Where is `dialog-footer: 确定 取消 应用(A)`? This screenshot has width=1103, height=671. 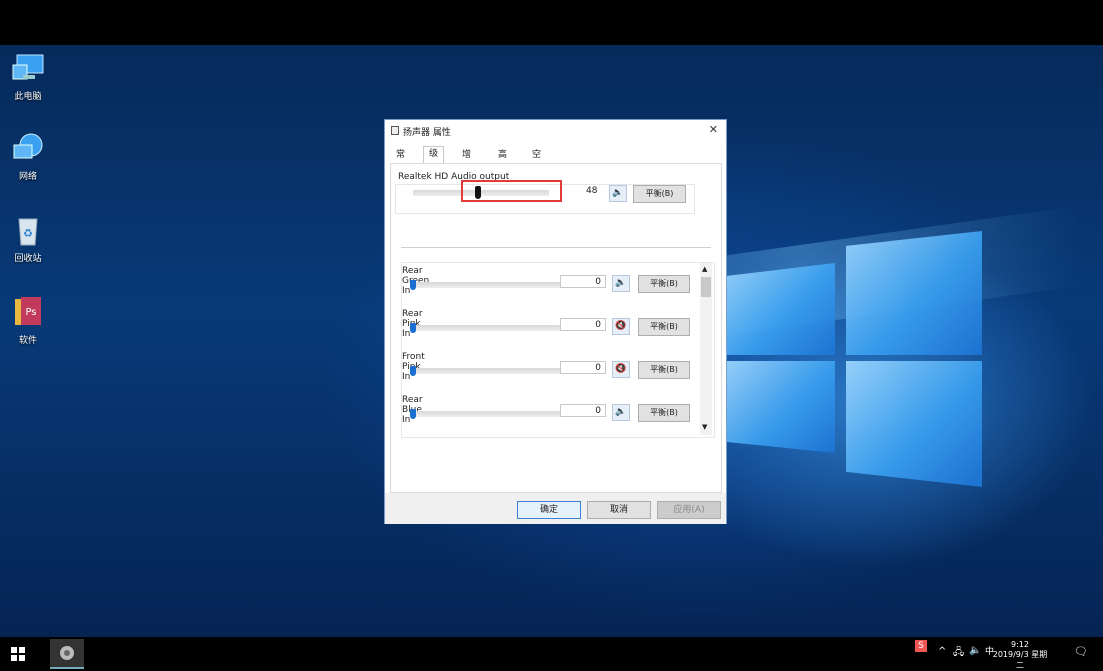 dialog-footer: 确定 取消 应用(A) is located at coordinates (555, 508).